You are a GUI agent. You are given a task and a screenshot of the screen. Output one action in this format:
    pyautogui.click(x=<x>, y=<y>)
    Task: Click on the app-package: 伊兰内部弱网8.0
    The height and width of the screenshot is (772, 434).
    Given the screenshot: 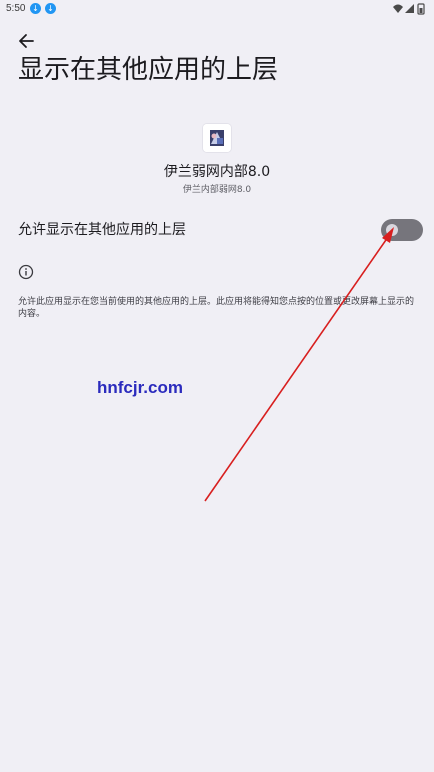 What is the action you would take?
    pyautogui.click(x=217, y=190)
    